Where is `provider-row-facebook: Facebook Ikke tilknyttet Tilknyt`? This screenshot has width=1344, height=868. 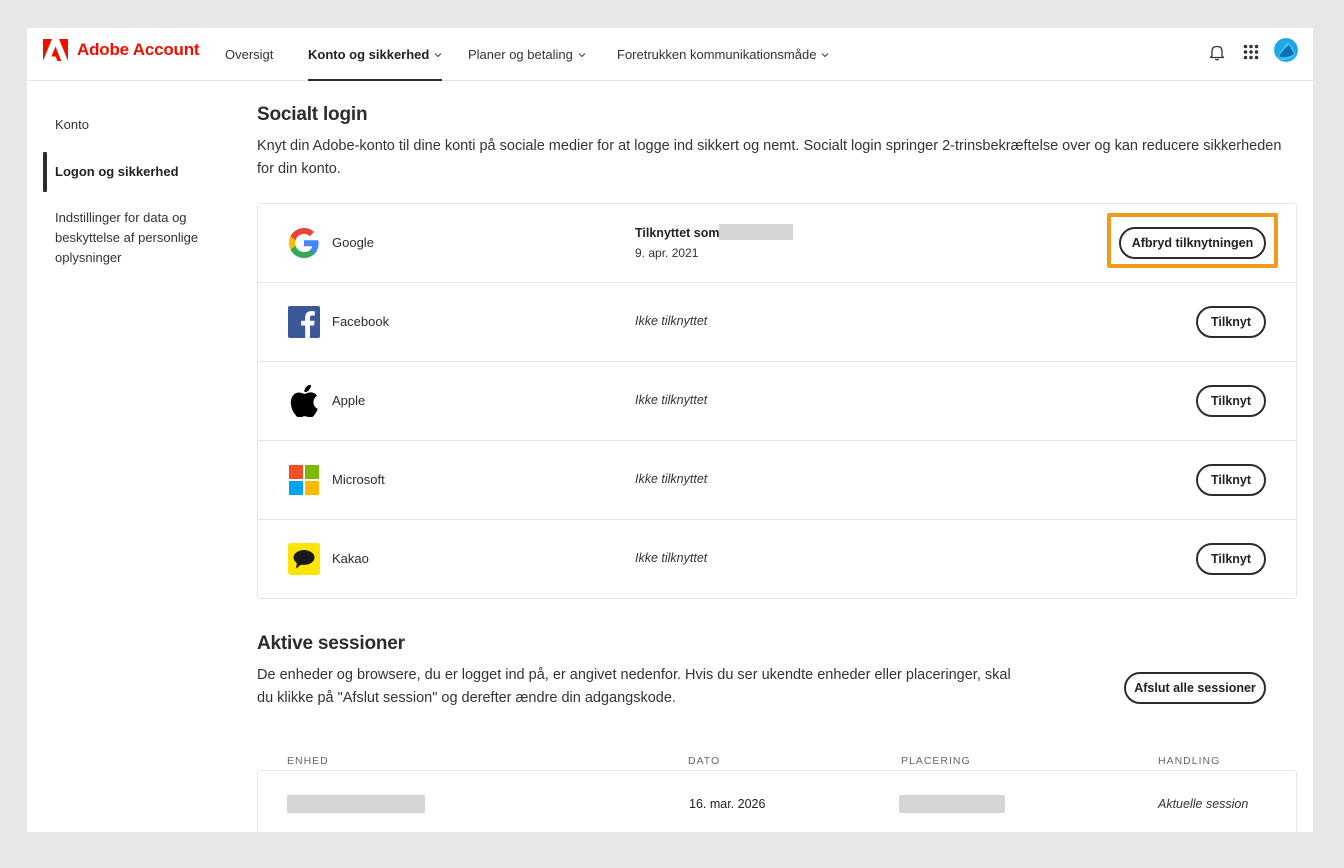 provider-row-facebook: Facebook Ikke tilknyttet Tilknyt is located at coordinates (777, 322).